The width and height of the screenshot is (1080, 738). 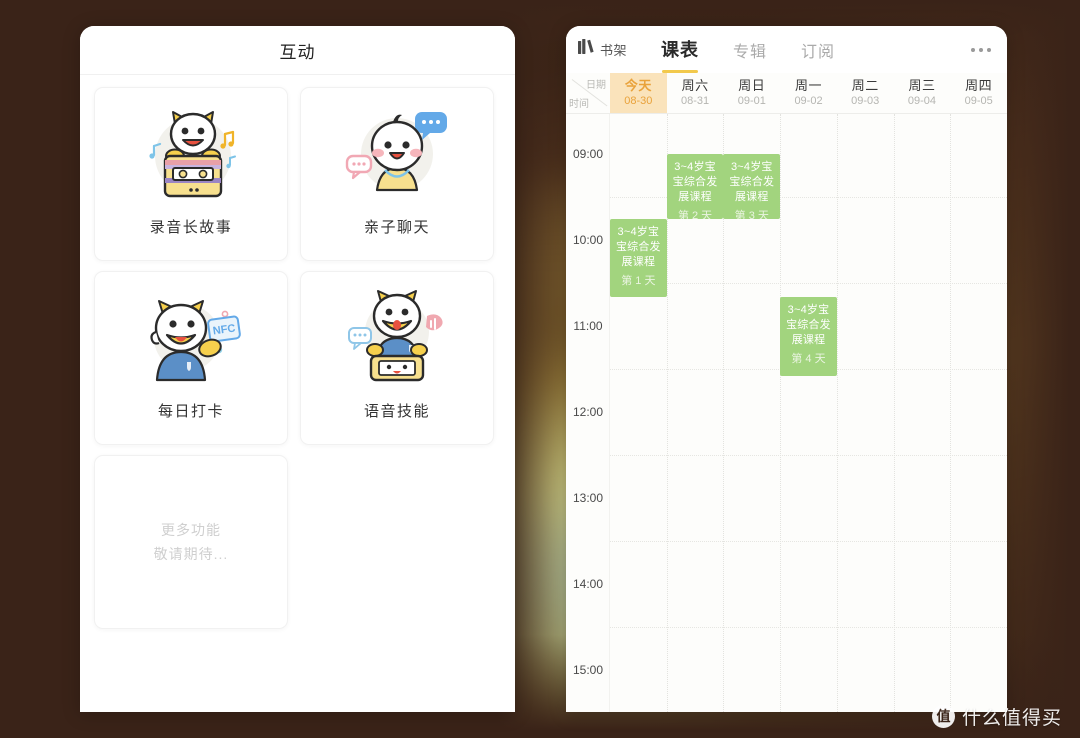 What do you see at coordinates (922, 93) in the screenshot?
I see `day-header-wed: 周三 09-04` at bounding box center [922, 93].